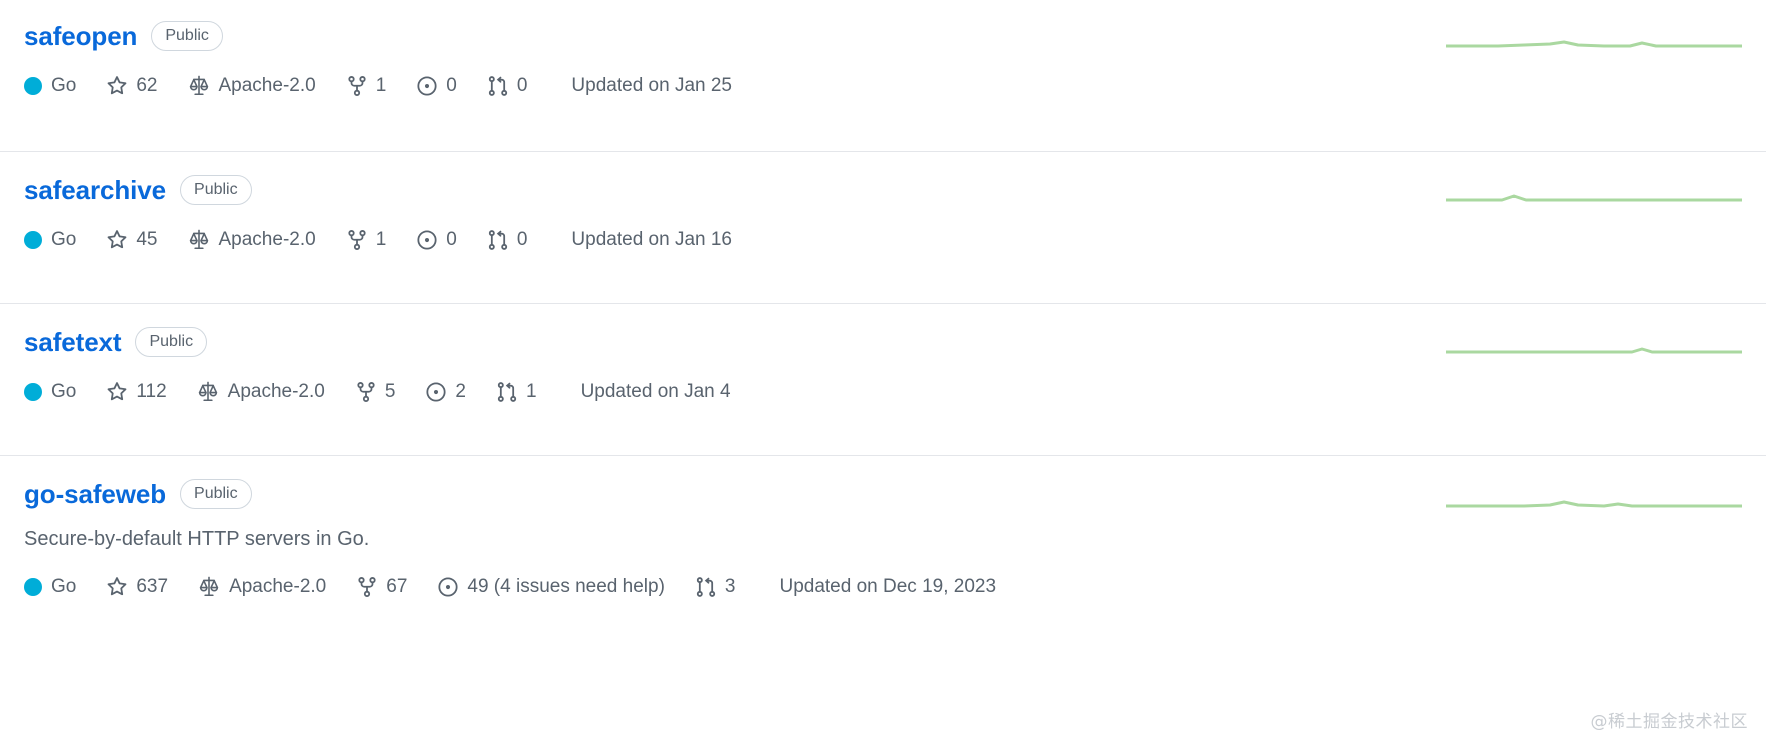 Image resolution: width=1766 pixels, height=740 pixels. I want to click on forks-count: 5, so click(390, 391).